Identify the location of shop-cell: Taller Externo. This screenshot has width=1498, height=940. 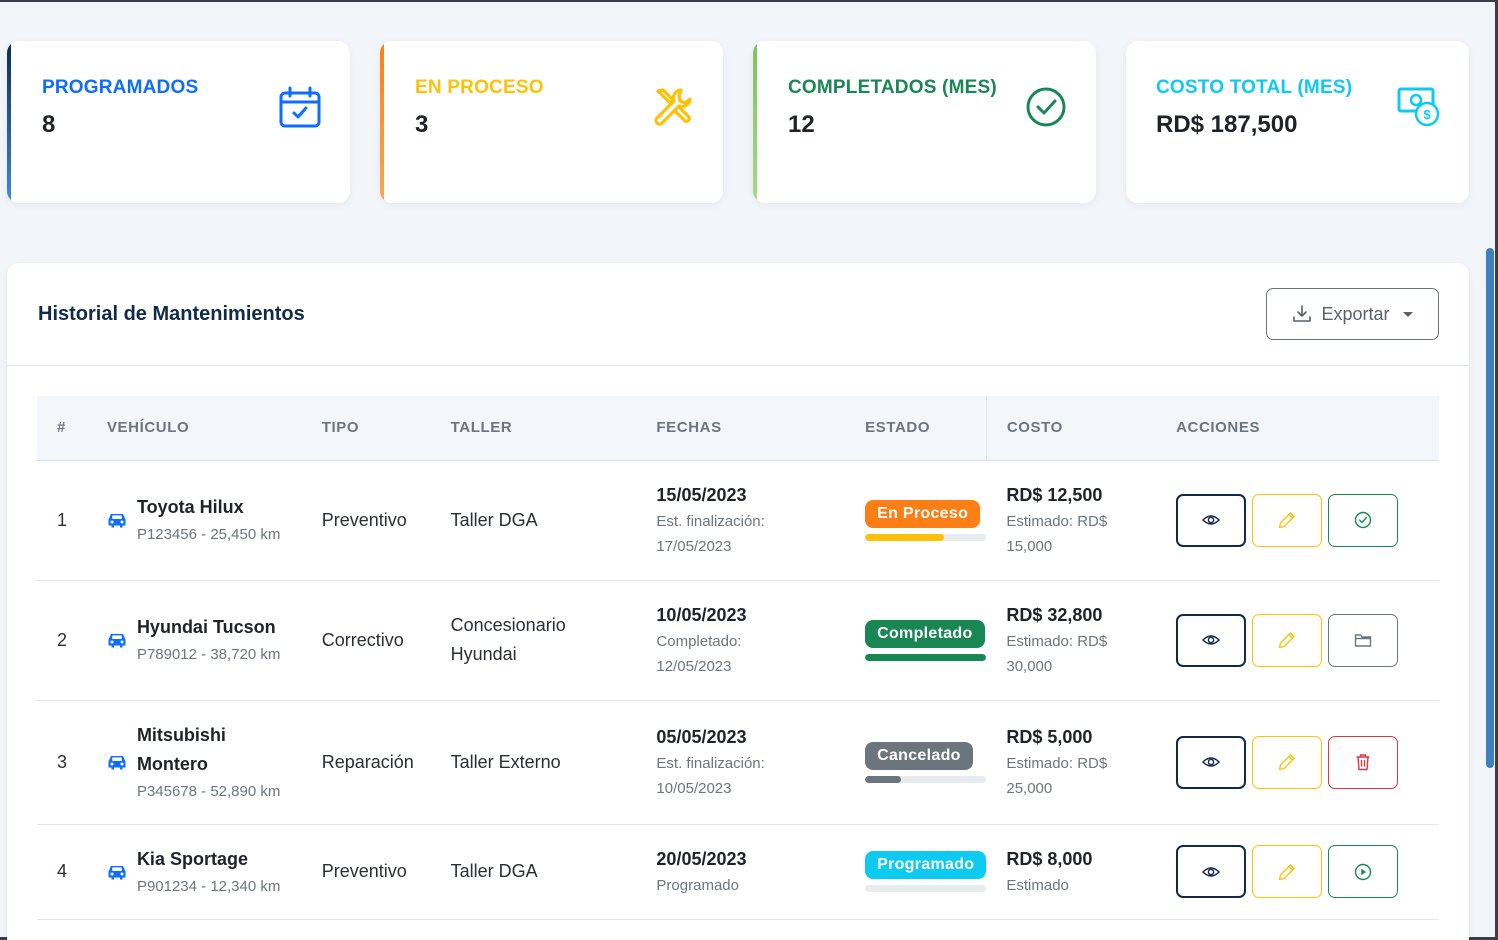
(533, 762).